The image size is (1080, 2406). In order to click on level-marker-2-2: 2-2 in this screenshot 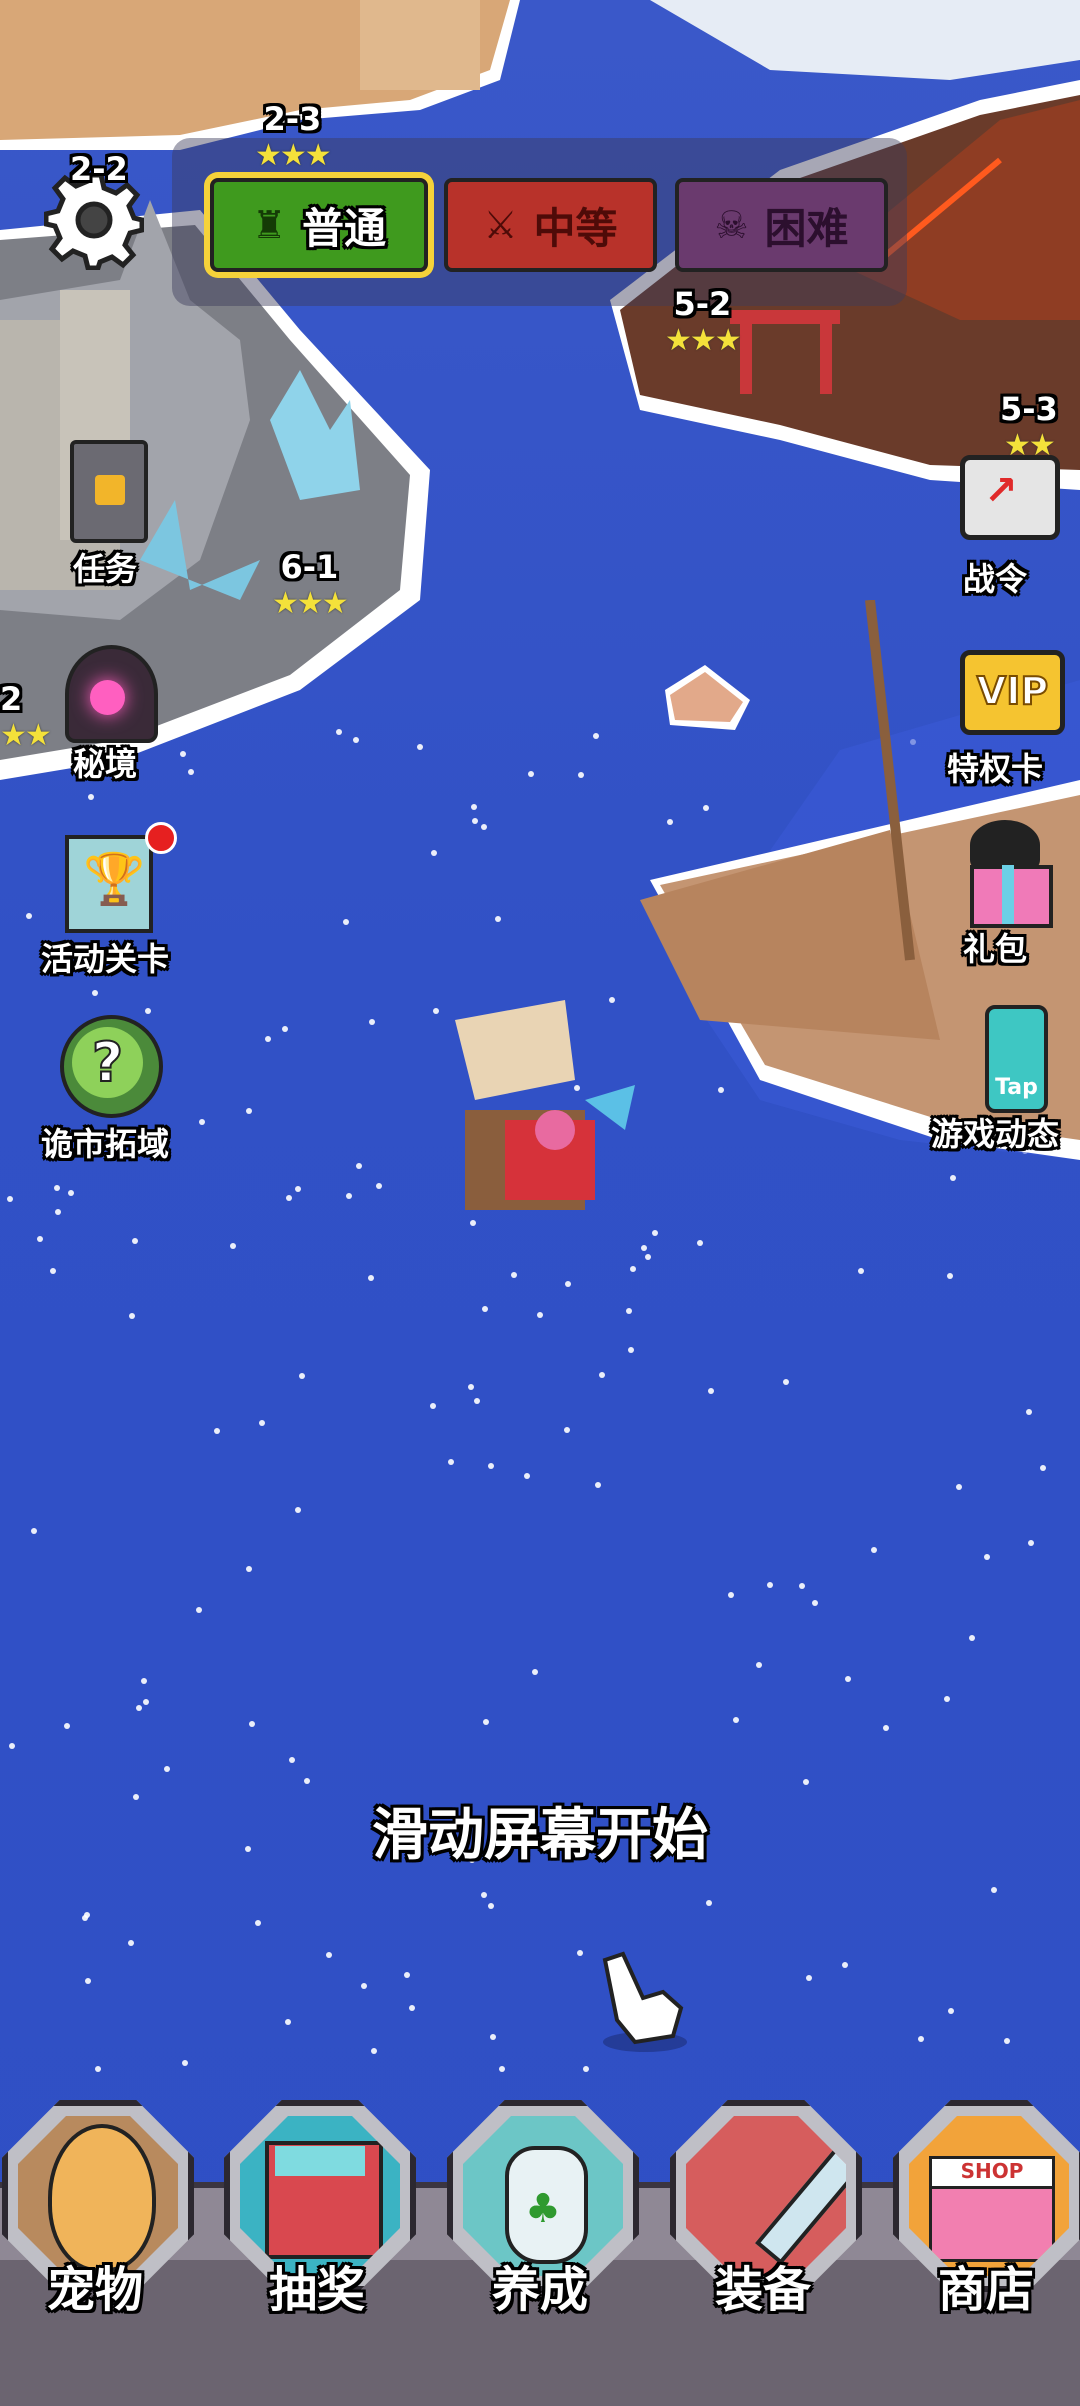, I will do `click(99, 169)`.